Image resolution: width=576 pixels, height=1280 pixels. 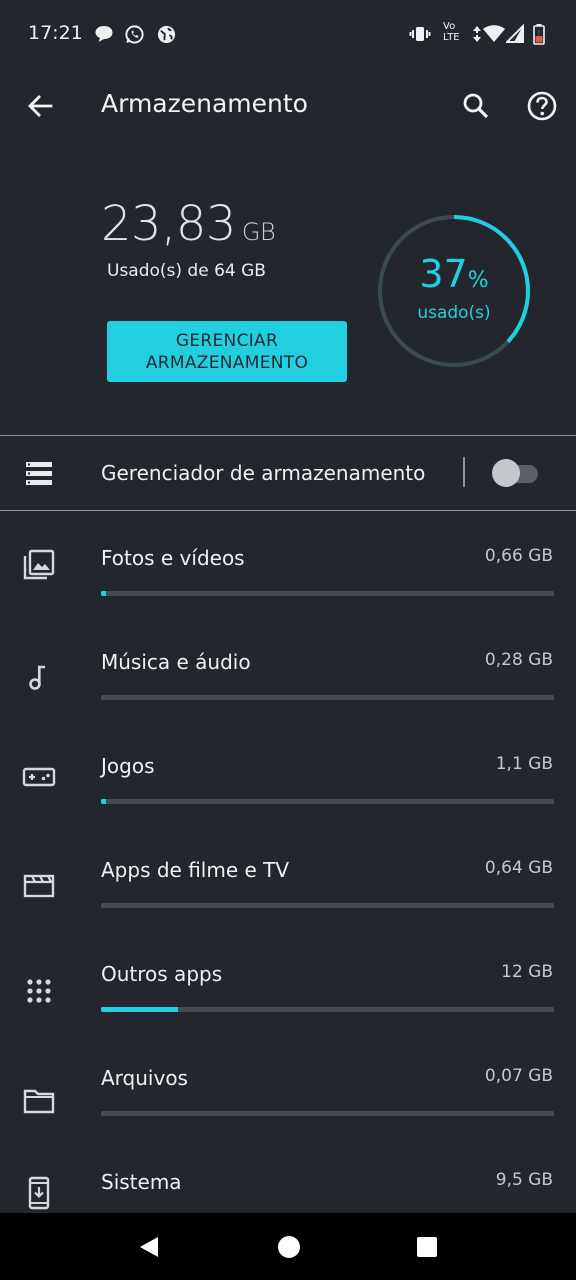 I want to click on toggle-thumb, so click(x=506, y=473).